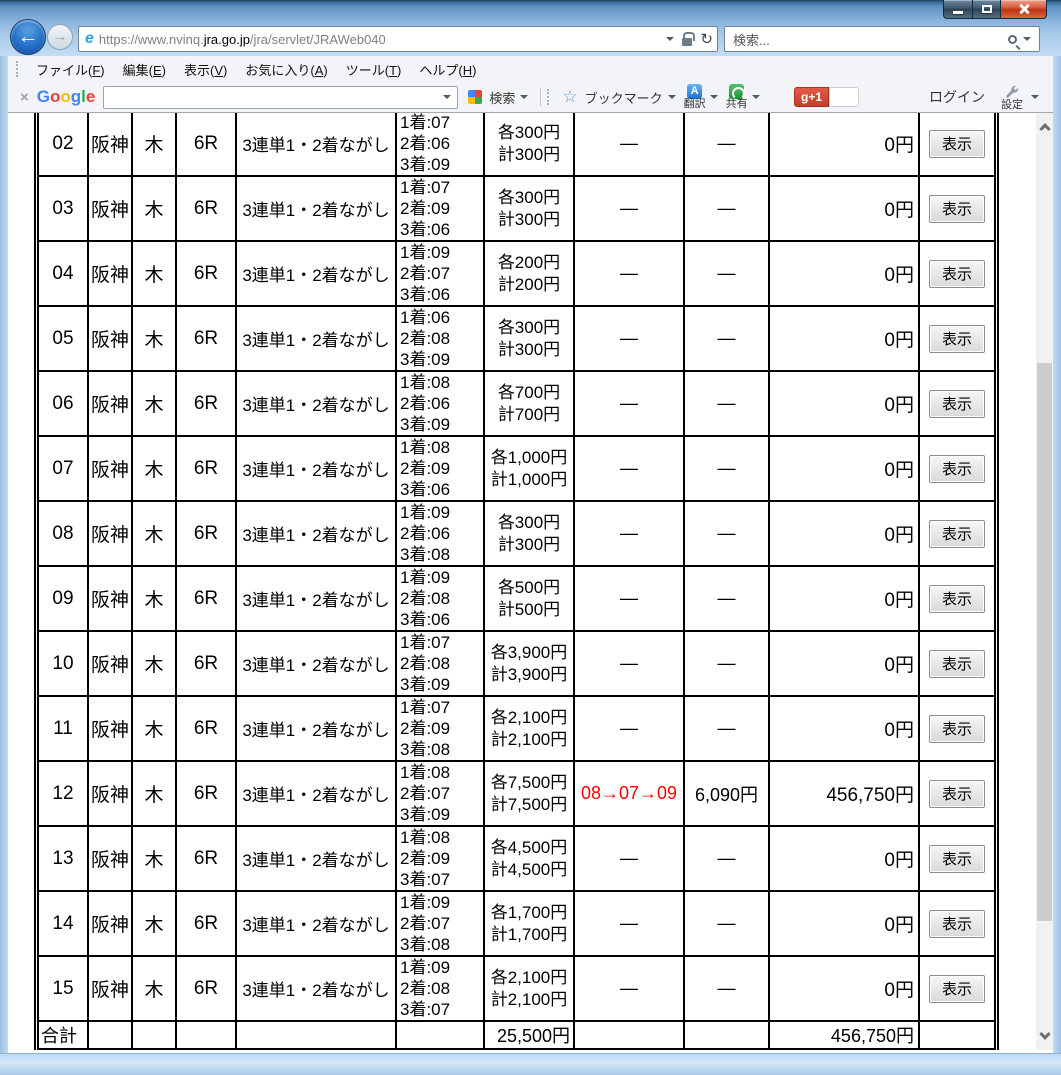  I want to click on back-button: ←, so click(28, 37).